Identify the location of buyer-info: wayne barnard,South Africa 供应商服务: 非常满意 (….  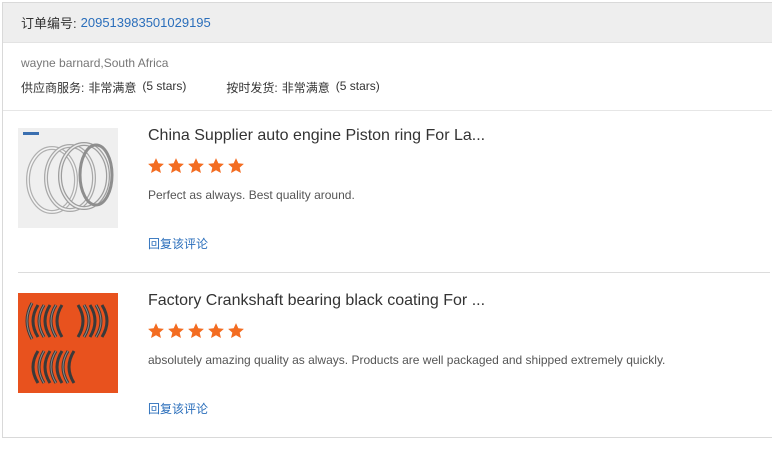
(387, 77).